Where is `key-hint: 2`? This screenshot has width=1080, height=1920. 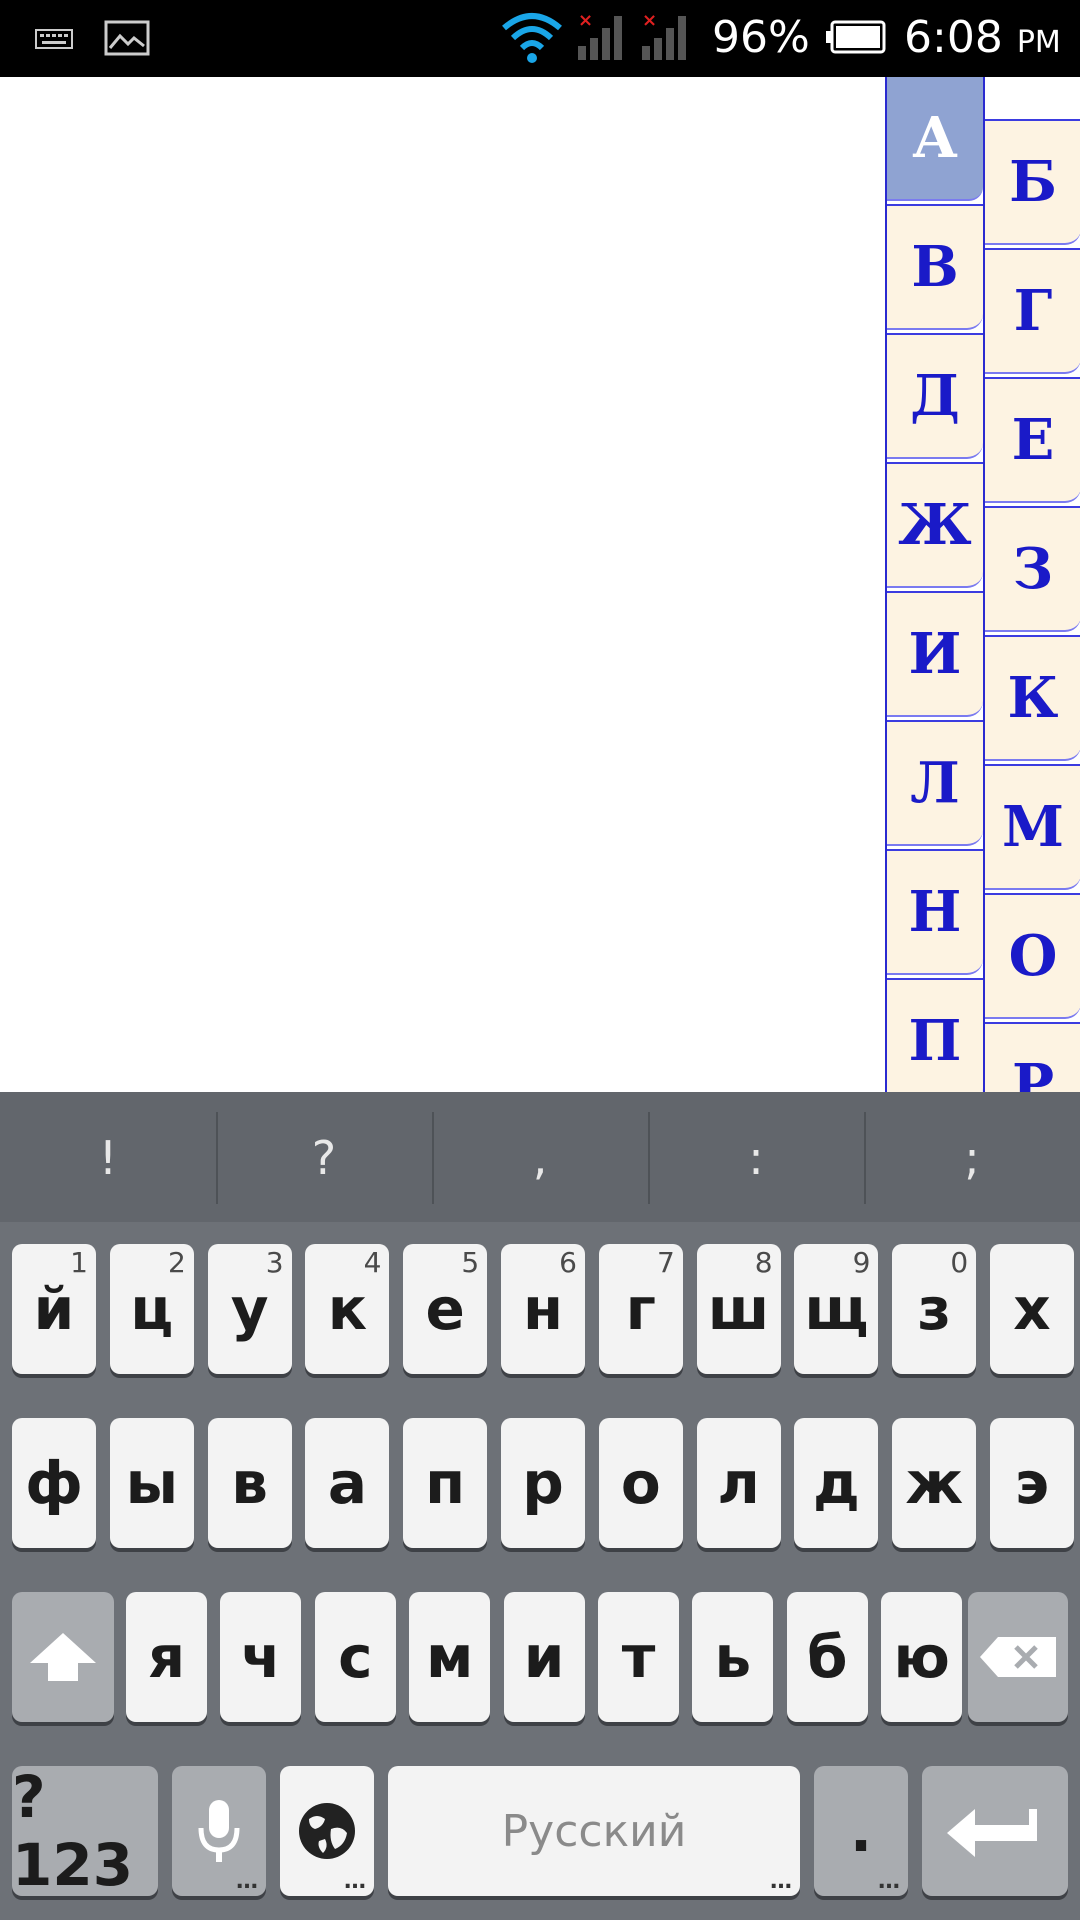
key-hint: 2 is located at coordinates (176, 1262).